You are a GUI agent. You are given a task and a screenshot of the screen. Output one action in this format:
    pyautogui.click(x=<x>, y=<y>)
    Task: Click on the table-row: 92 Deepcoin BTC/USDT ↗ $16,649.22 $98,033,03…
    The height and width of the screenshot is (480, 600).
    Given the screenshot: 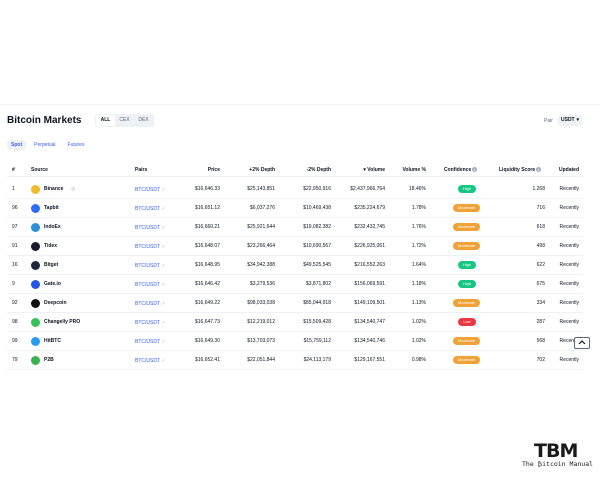 What is the action you would take?
    pyautogui.click(x=295, y=303)
    